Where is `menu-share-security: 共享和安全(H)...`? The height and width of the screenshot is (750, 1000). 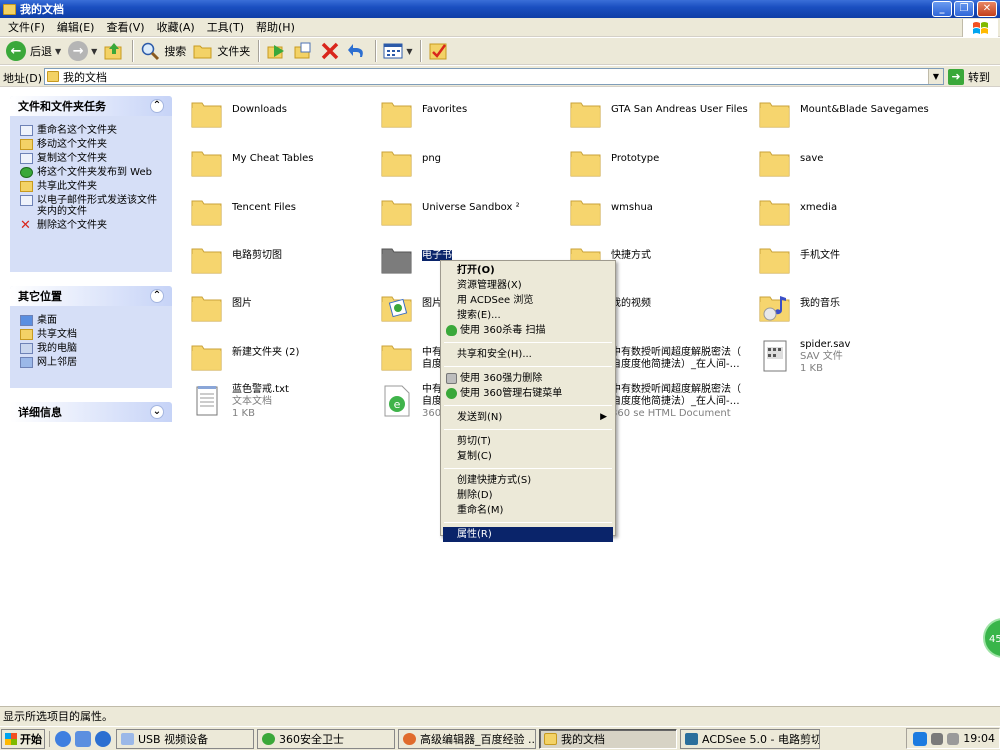
menu-share-security: 共享和安全(H)... is located at coordinates (528, 354).